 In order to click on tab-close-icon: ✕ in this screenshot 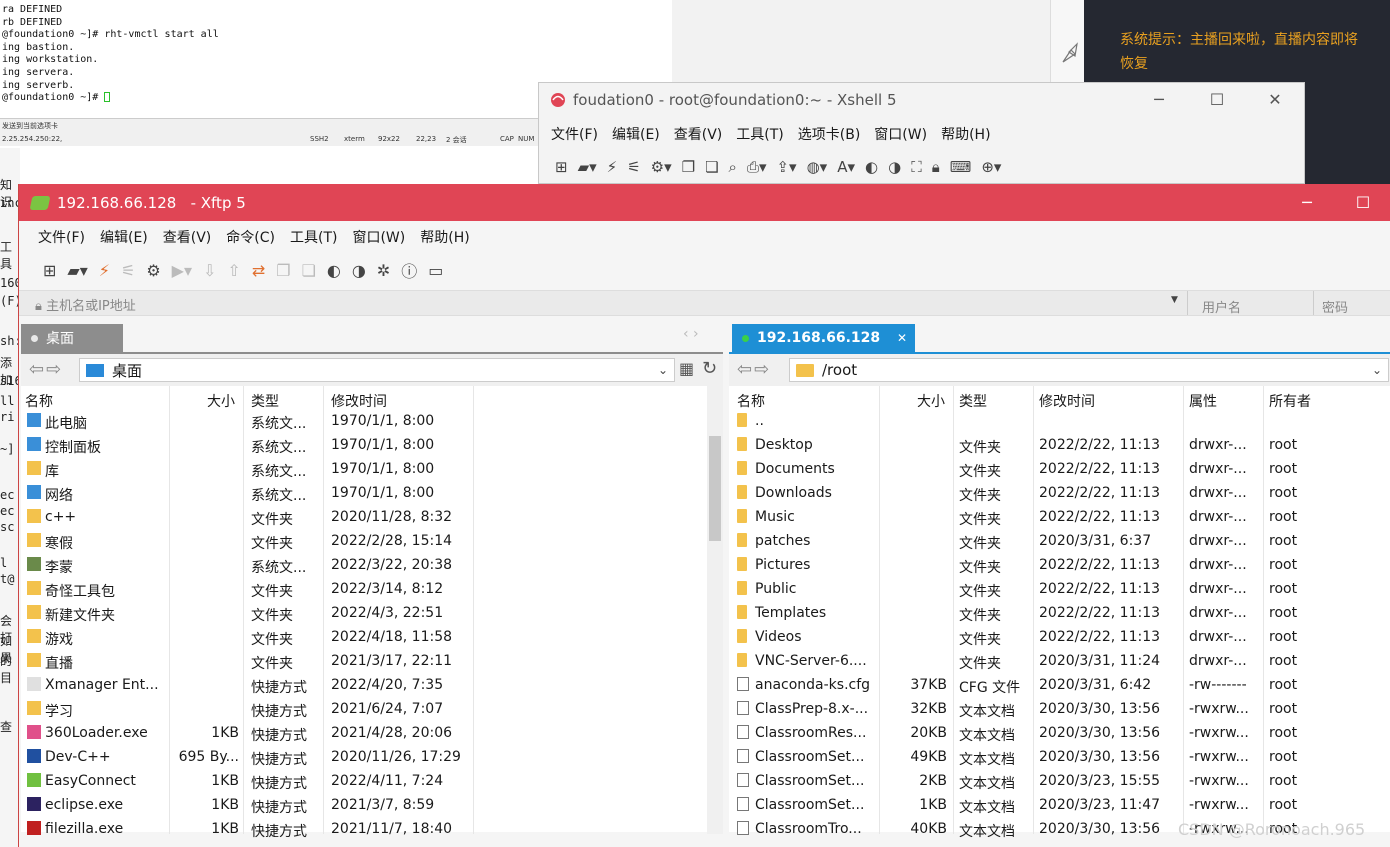, I will do `click(902, 338)`.